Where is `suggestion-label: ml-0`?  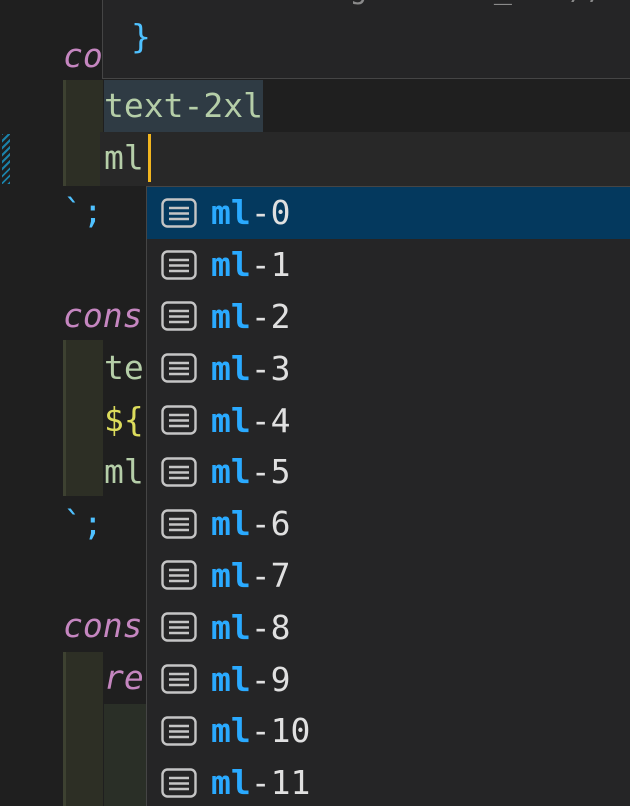 suggestion-label: ml-0 is located at coordinates (251, 212).